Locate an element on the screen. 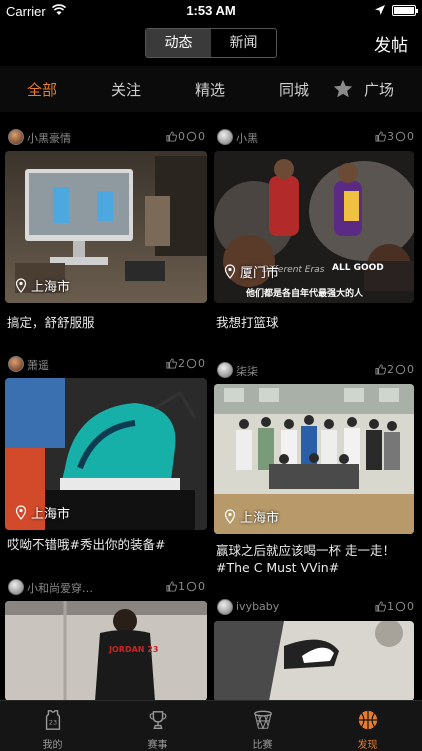  like-count: 3 is located at coordinates (390, 136).